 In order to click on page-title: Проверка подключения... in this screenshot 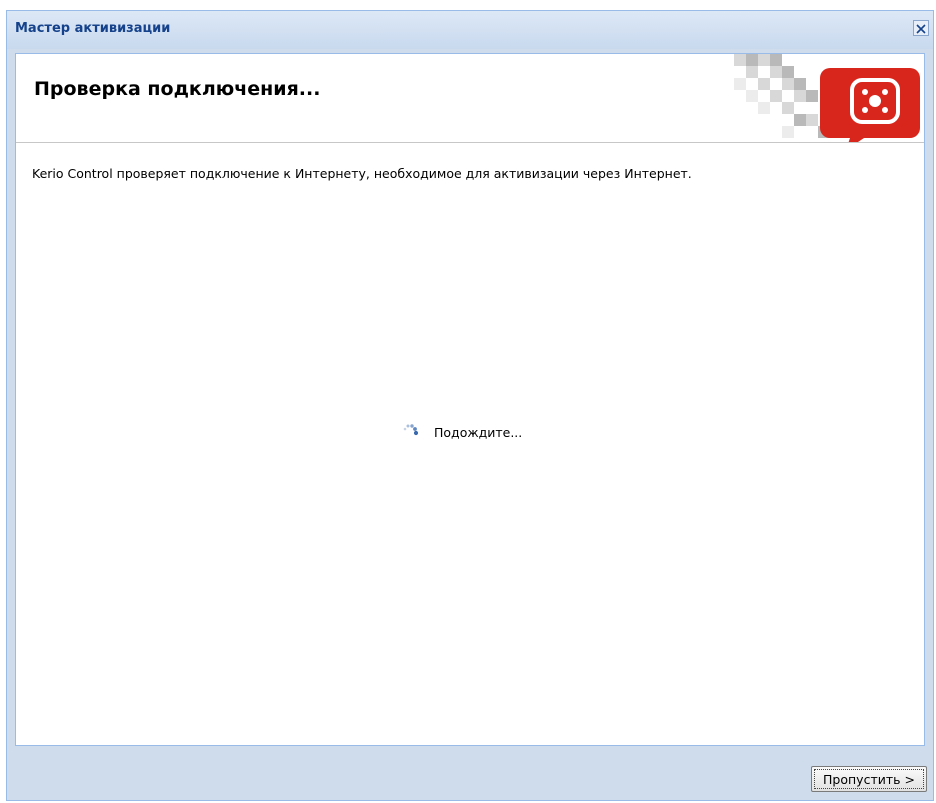, I will do `click(177, 89)`.